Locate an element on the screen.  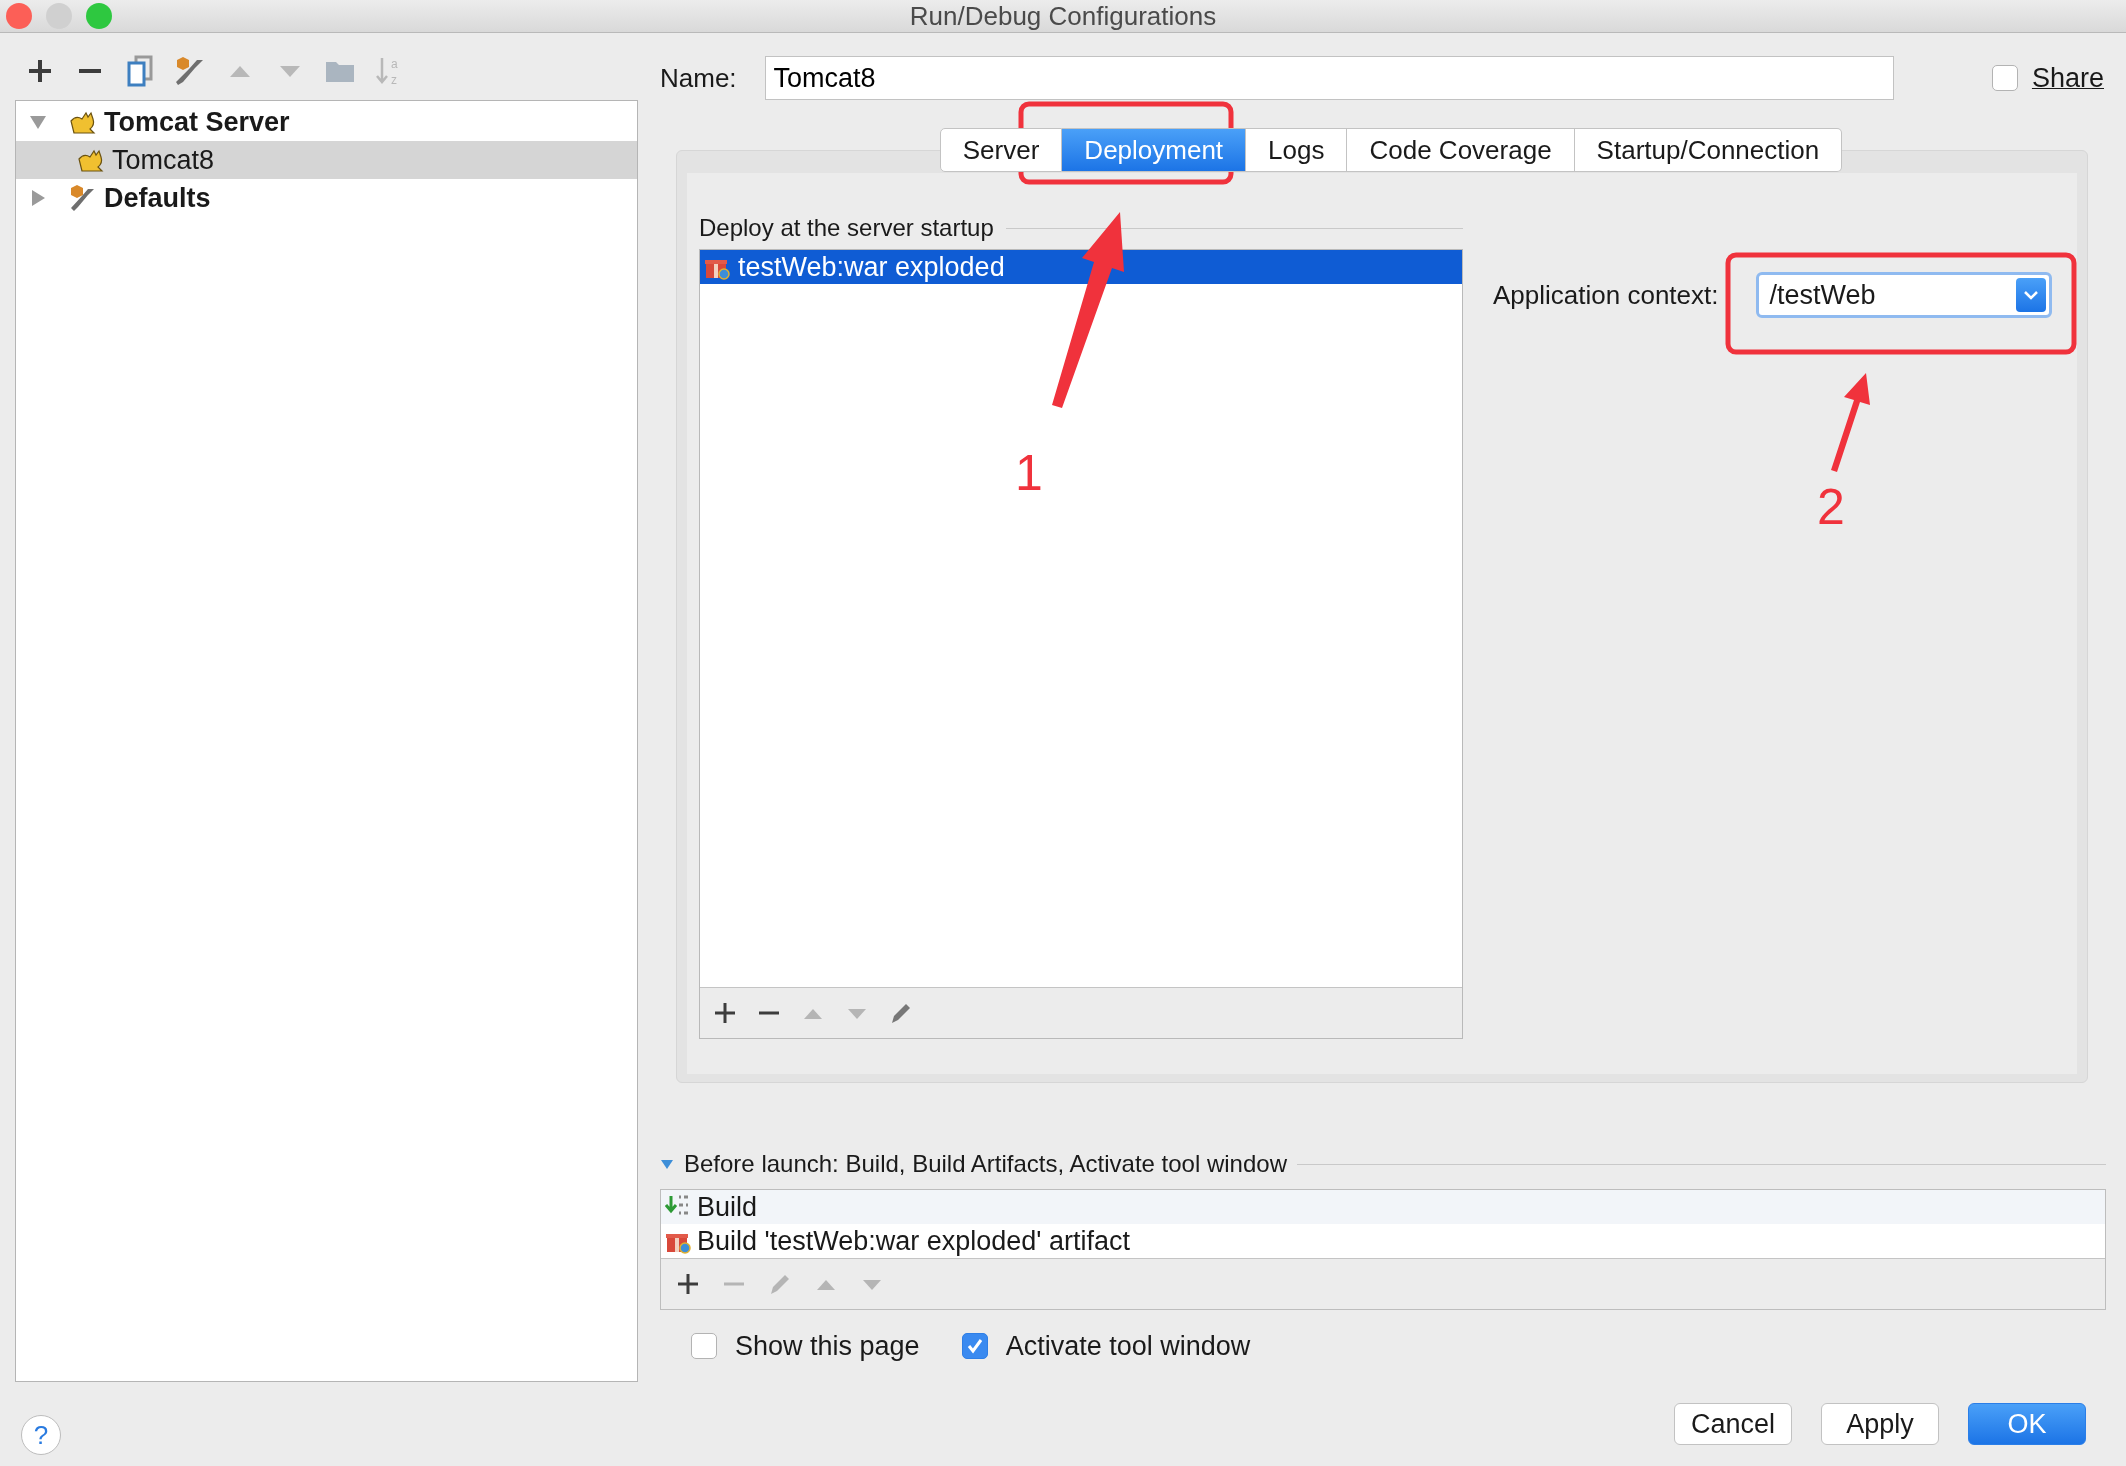
check-icon is located at coordinates (974, 1346).